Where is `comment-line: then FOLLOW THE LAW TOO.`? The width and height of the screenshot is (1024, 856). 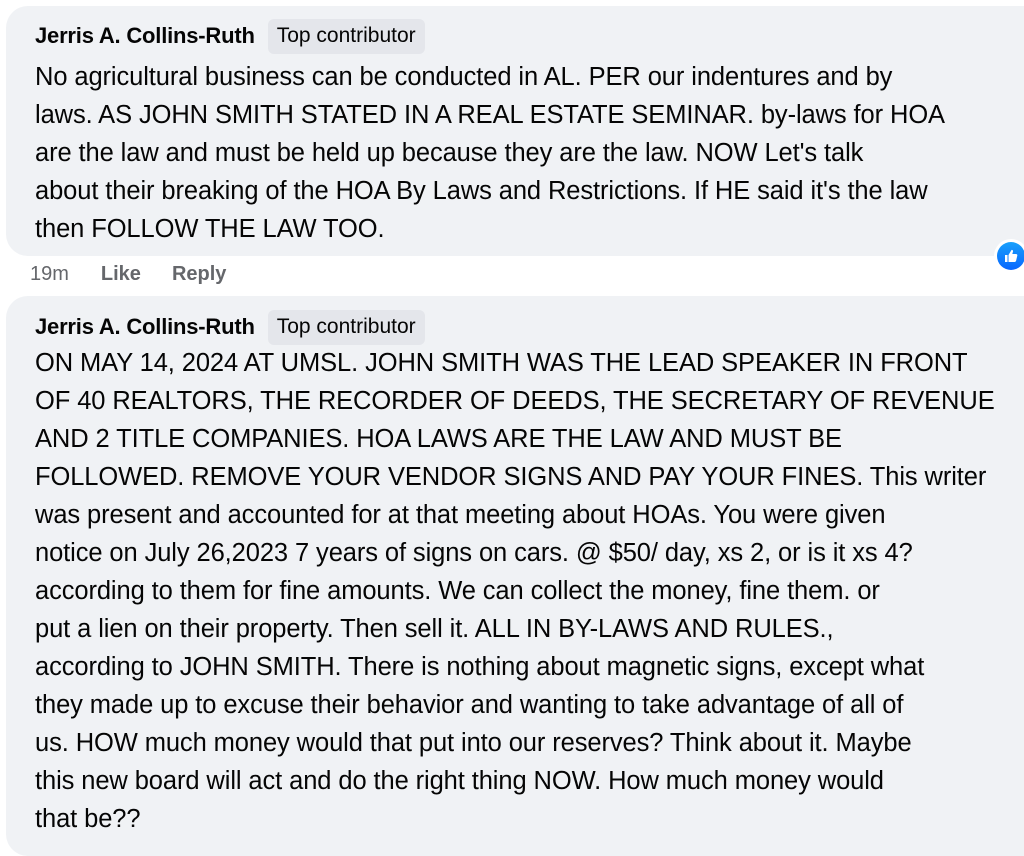 comment-line: then FOLLOW THE LAW TOO. is located at coordinates (210, 229).